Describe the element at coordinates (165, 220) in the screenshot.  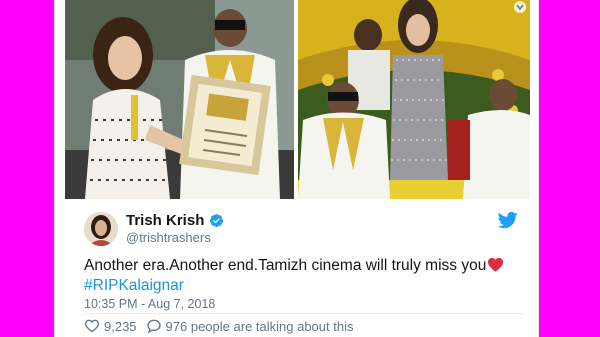
I see `display-name: Trish Krish` at that location.